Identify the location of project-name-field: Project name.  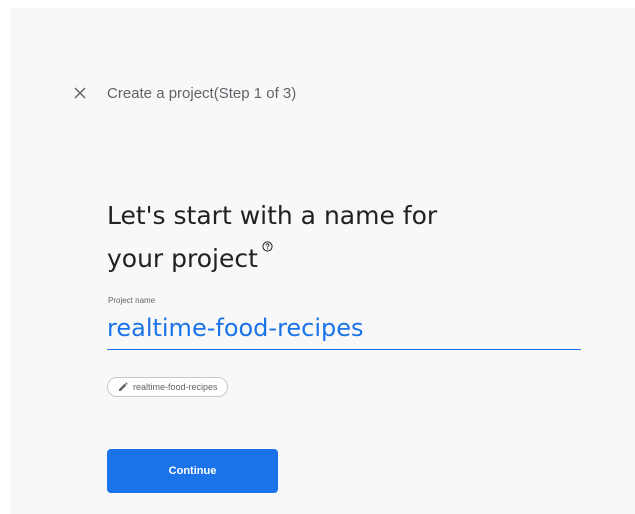
(344, 327).